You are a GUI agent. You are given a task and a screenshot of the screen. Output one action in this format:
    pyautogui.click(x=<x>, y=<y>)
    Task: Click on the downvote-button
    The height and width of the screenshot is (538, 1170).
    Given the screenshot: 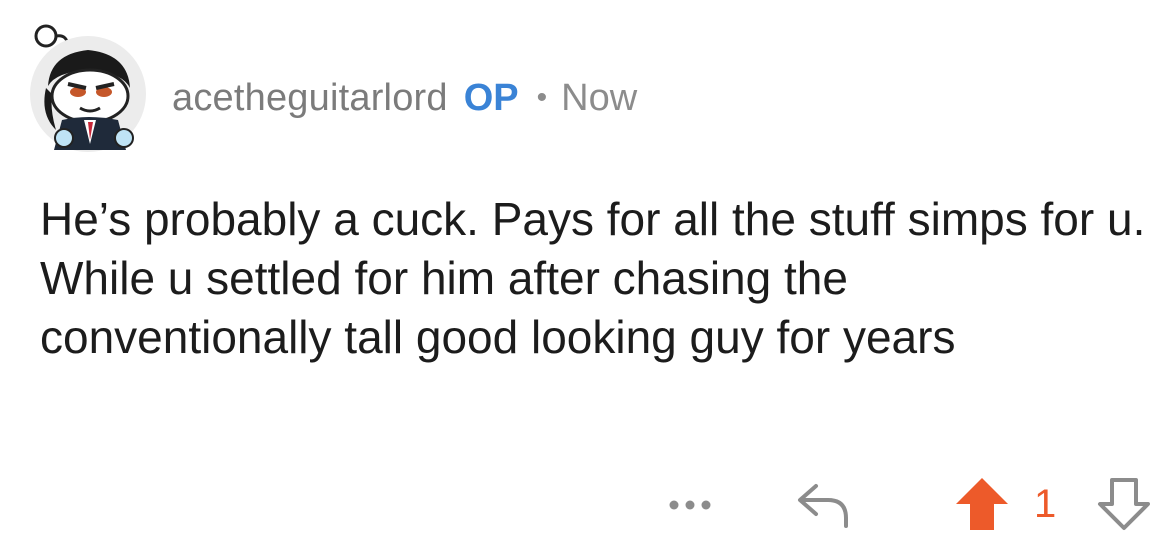 What is the action you would take?
    pyautogui.click(x=1124, y=504)
    